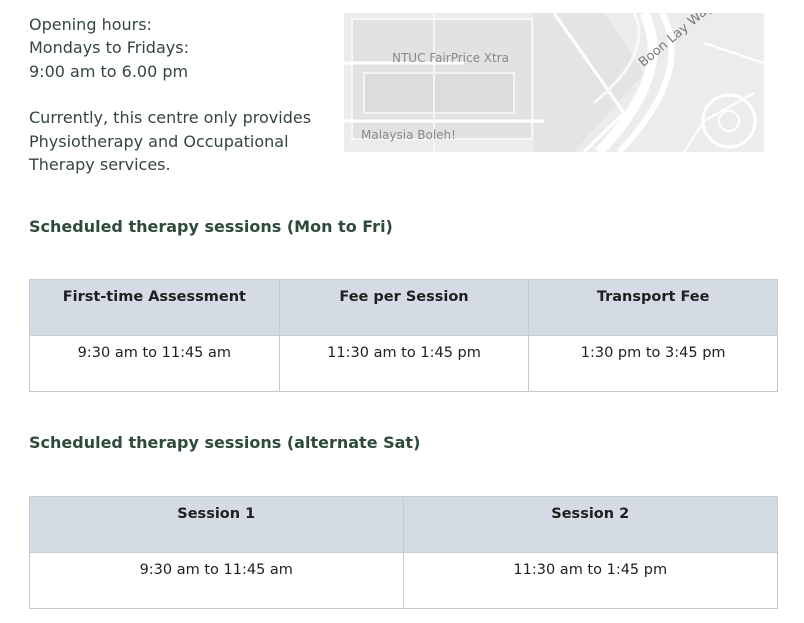  What do you see at coordinates (211, 226) in the screenshot?
I see `weekday-sessions-title: Scheduled therapy sessions (Mon to Fri)` at bounding box center [211, 226].